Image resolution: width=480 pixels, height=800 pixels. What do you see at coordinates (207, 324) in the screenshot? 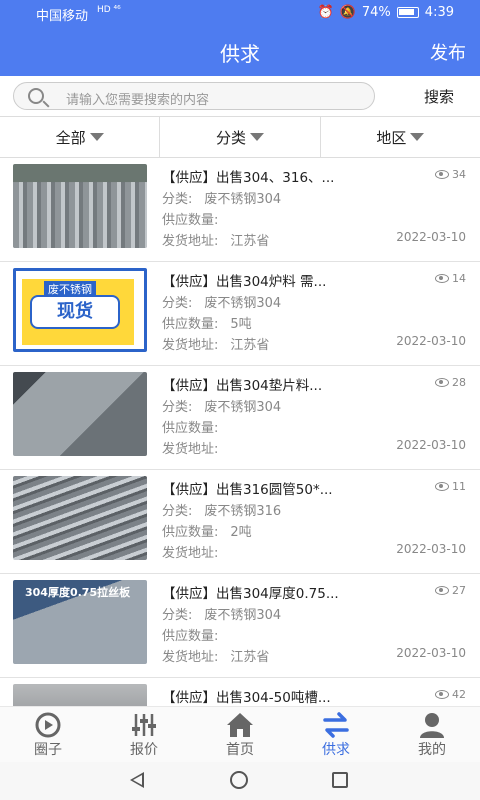
I see `item-quantity: 供应数量: 5吨` at bounding box center [207, 324].